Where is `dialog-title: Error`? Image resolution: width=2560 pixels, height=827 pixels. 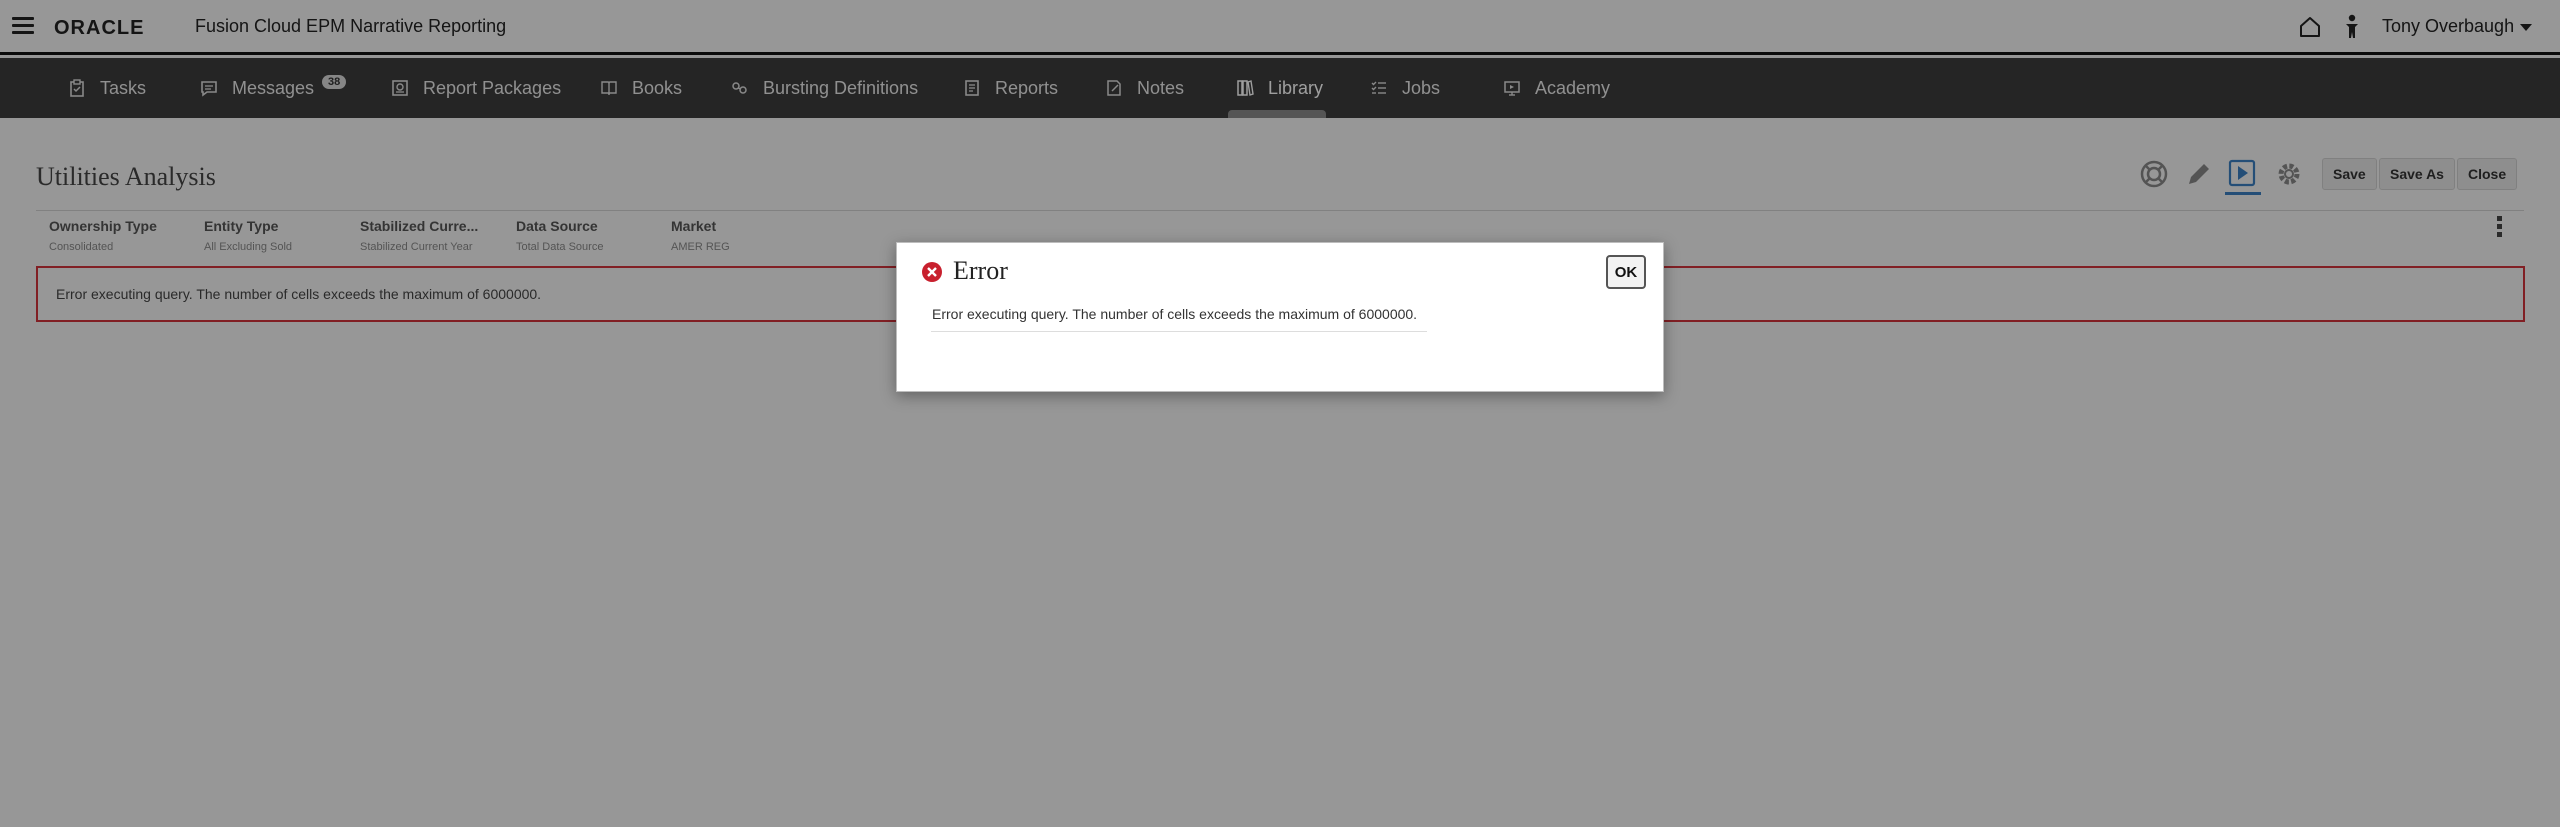 dialog-title: Error is located at coordinates (980, 270).